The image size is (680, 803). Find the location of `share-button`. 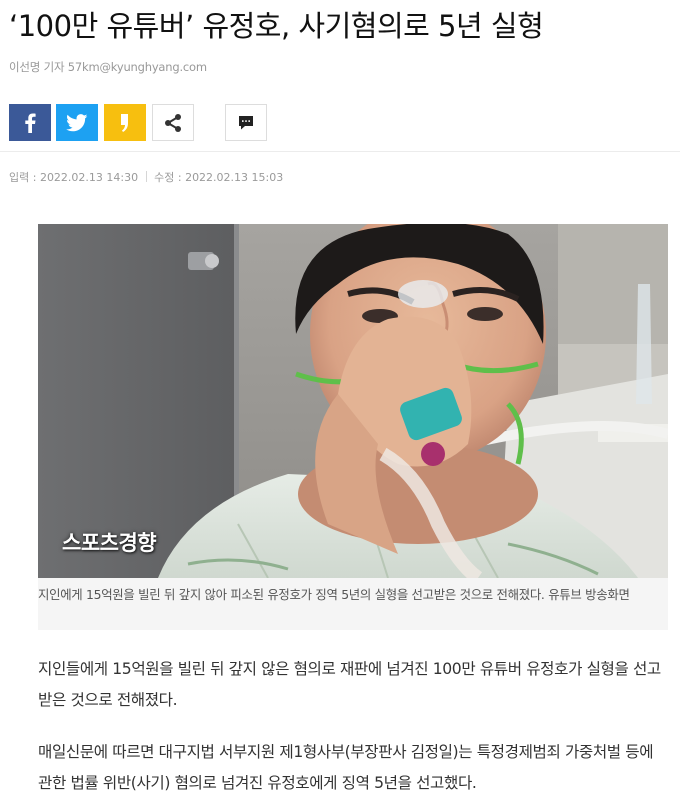

share-button is located at coordinates (173, 122).